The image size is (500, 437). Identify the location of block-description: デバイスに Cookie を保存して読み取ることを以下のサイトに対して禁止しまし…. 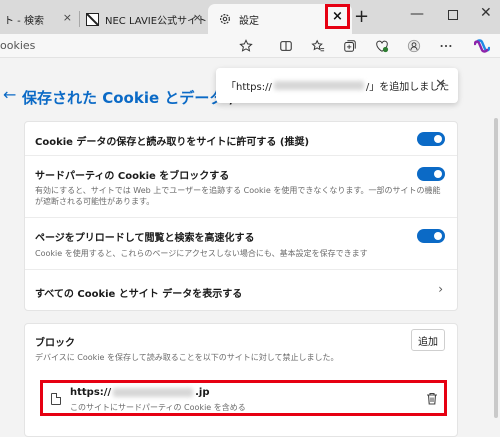
(187, 357).